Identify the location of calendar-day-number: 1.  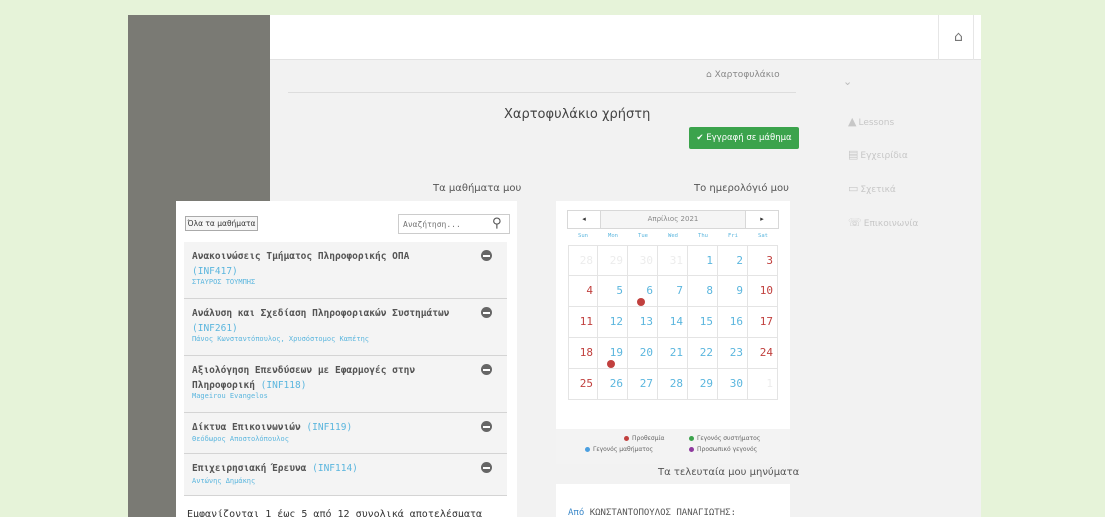
(769, 383).